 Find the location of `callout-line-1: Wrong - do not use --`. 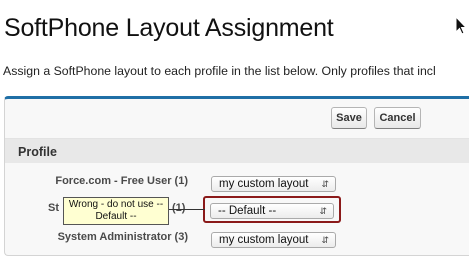

callout-line-1: Wrong - do not use -- is located at coordinates (116, 204).